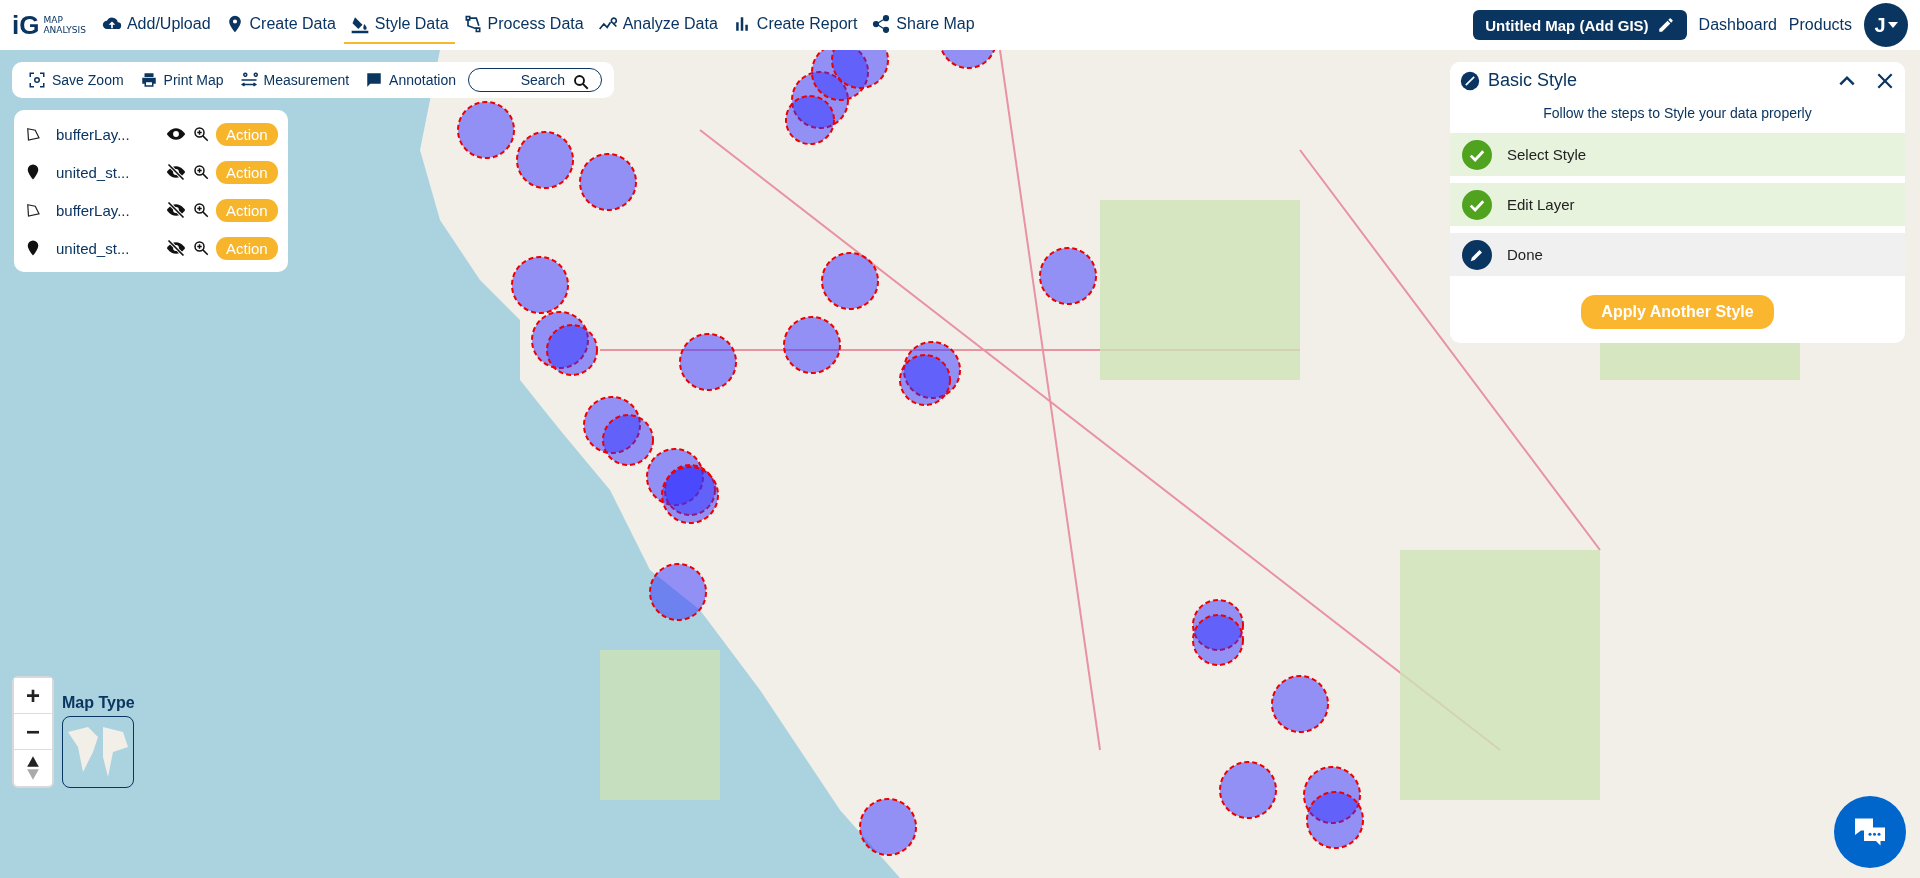  Describe the element at coordinates (1892, 25) in the screenshot. I see `caret-icon` at that location.